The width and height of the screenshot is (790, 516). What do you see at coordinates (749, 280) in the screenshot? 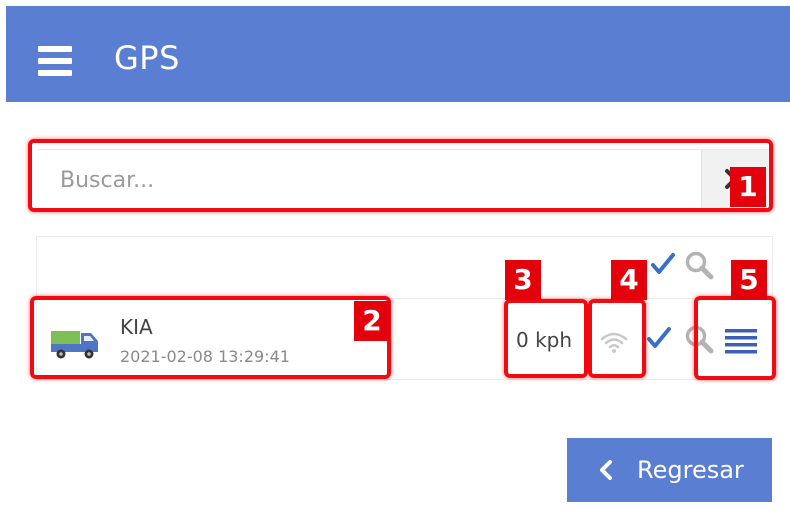
I see `callout-badge-5: 5` at bounding box center [749, 280].